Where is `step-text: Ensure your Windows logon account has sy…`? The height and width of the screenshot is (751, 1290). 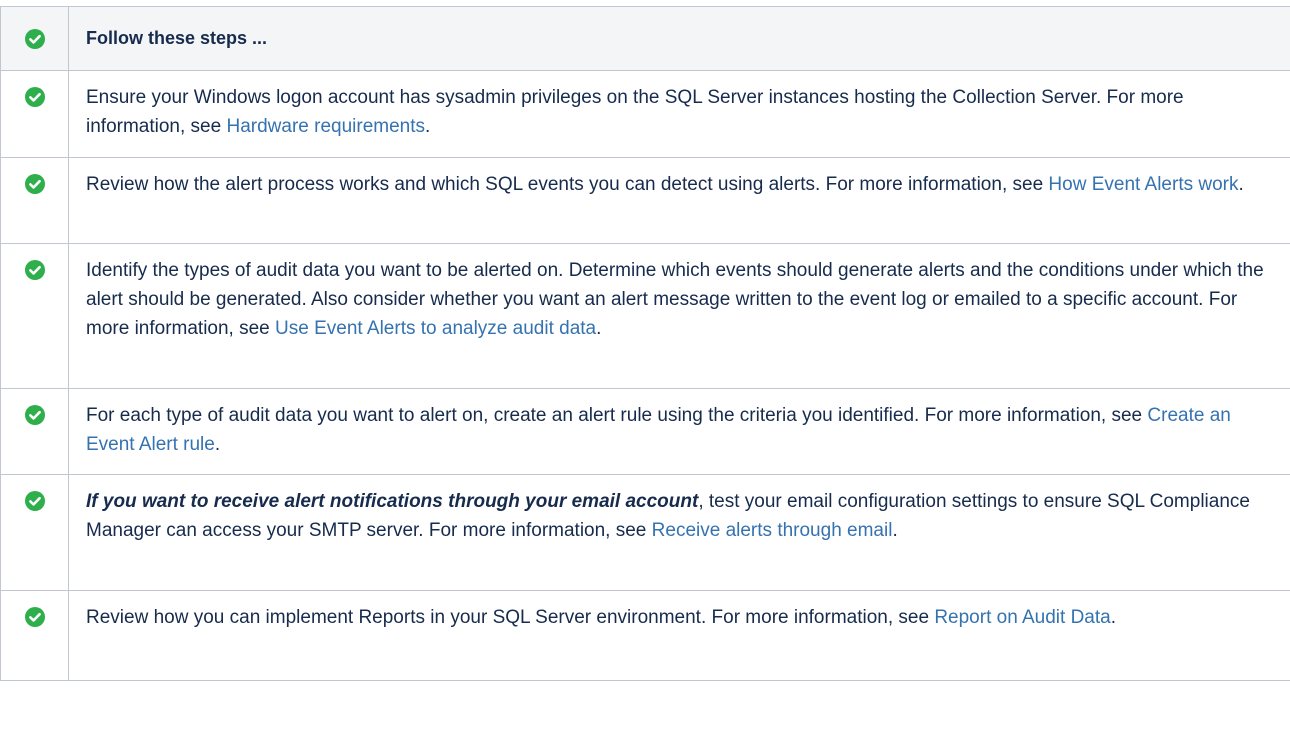 step-text: Ensure your Windows logon account has sy… is located at coordinates (679, 113).